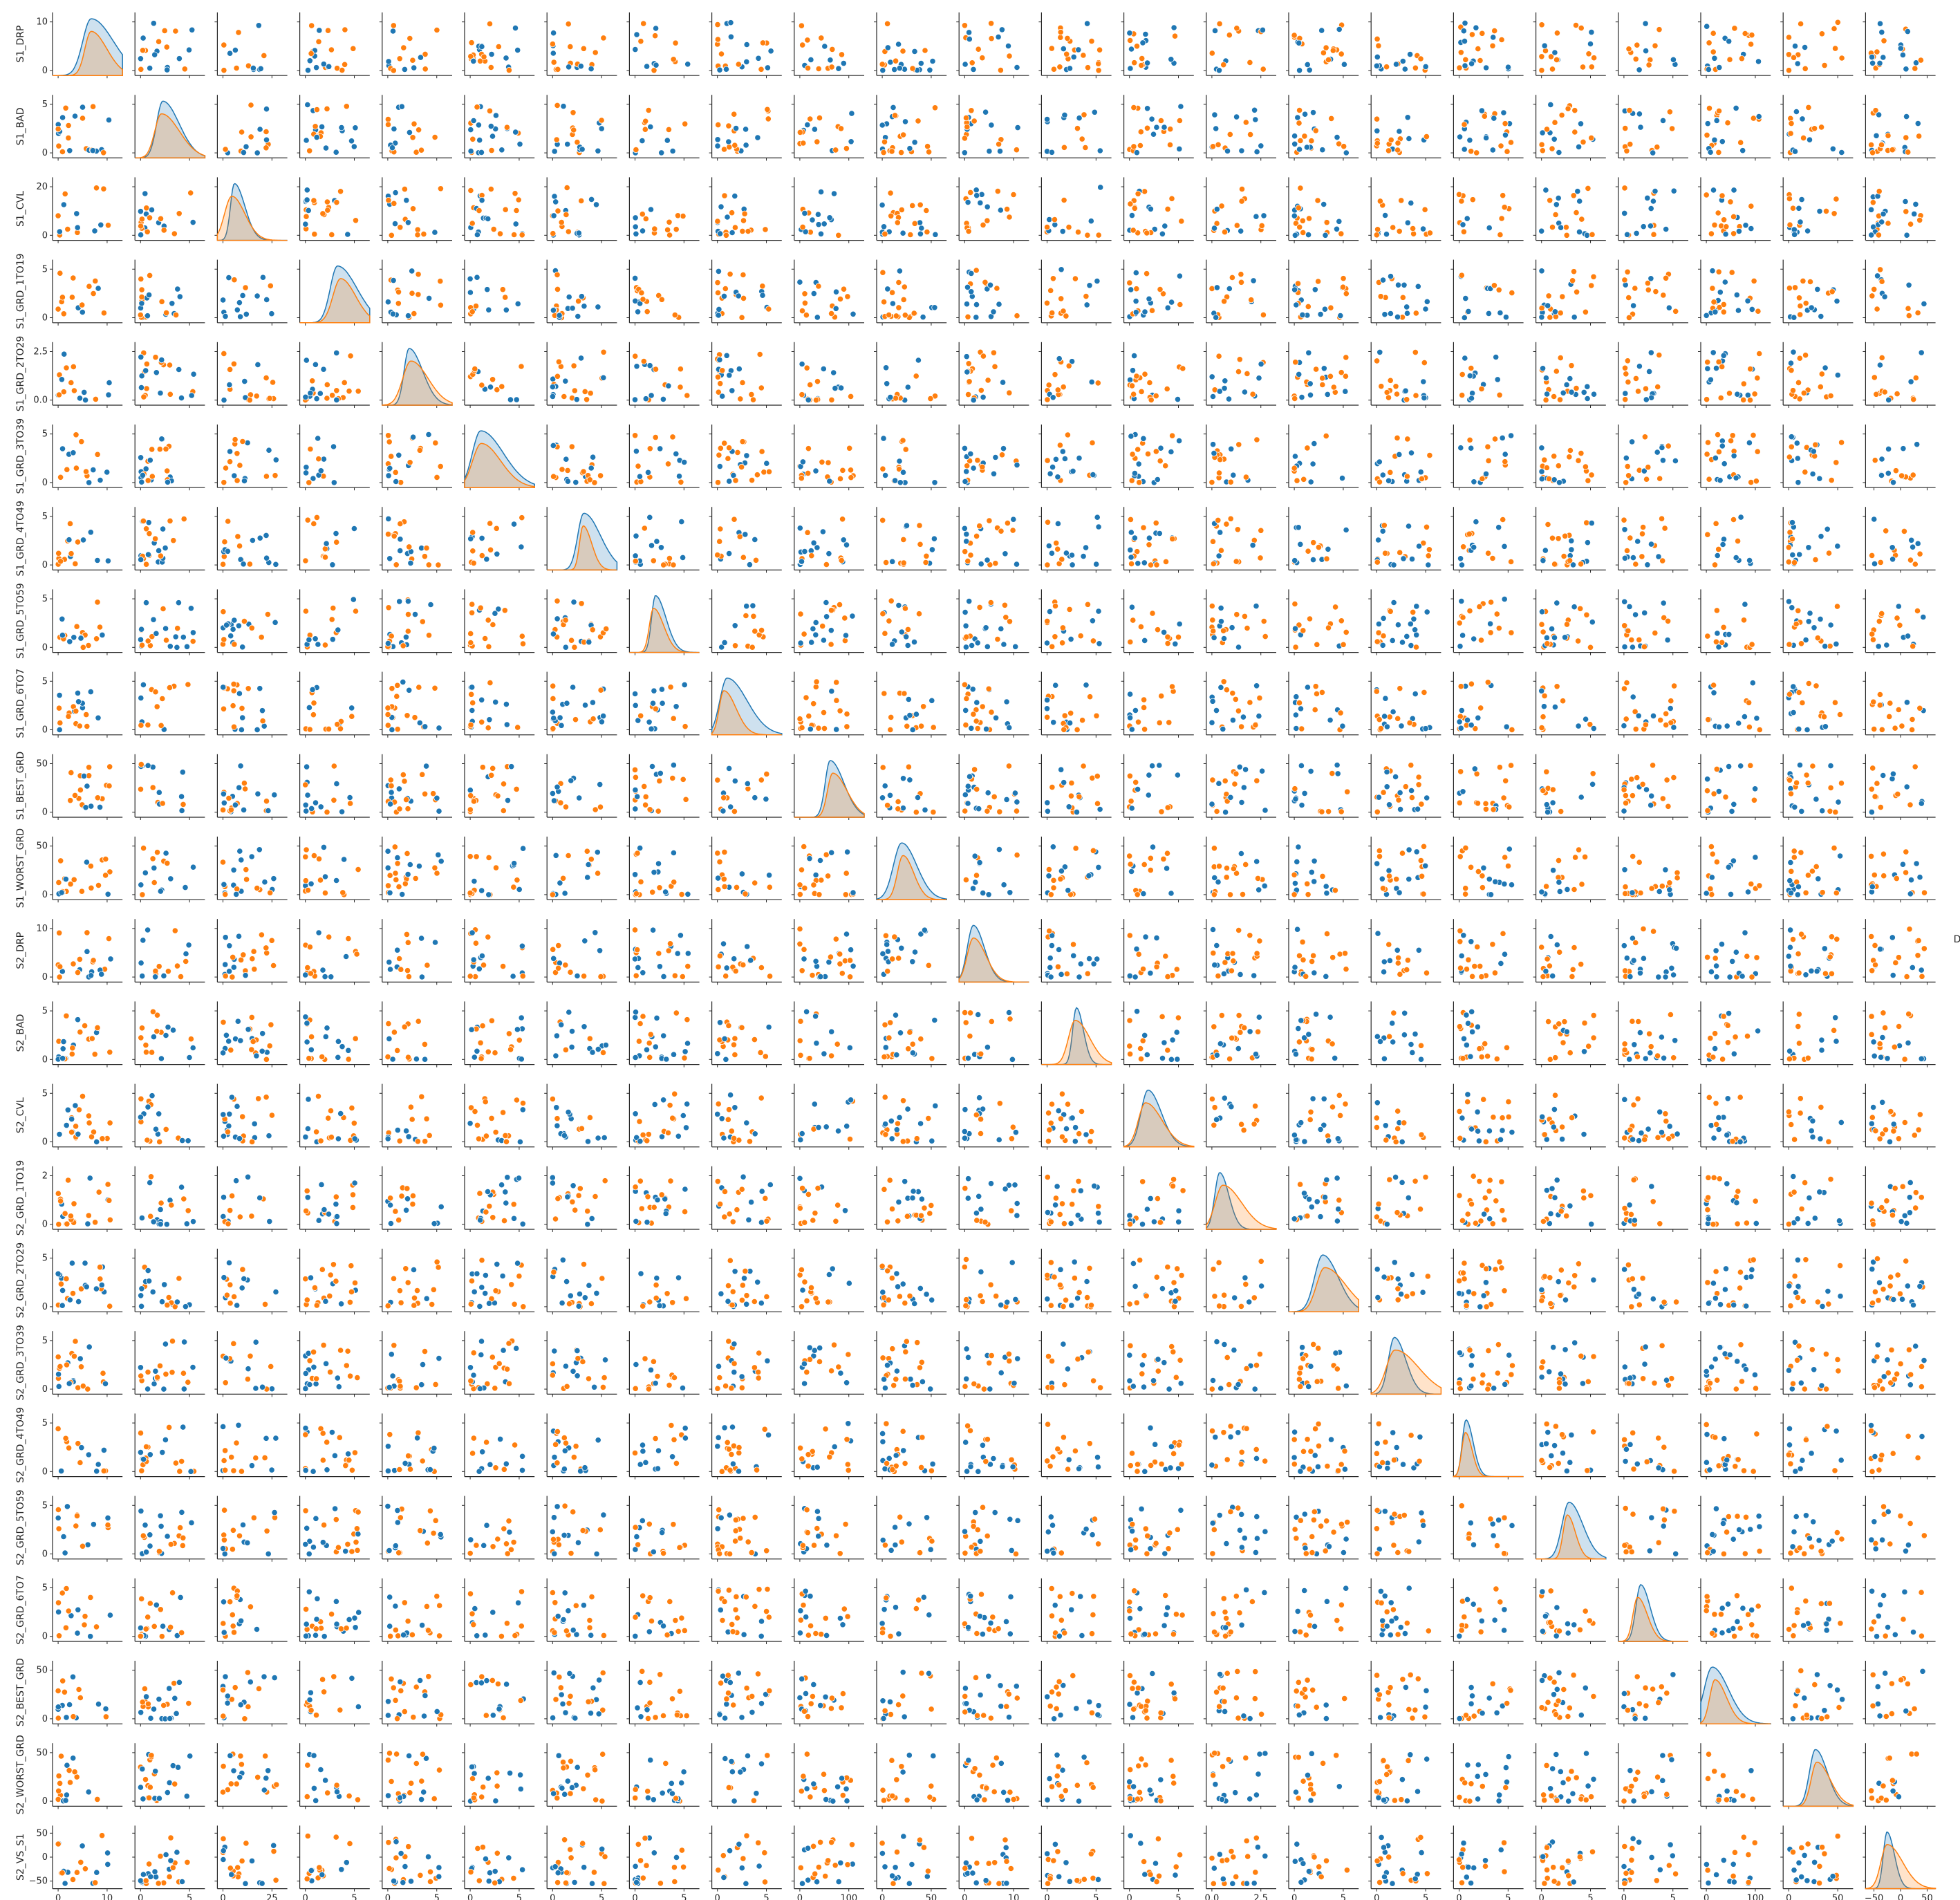 The width and height of the screenshot is (1960, 1900). I want to click on kde-series-1.0, so click(417, 383).